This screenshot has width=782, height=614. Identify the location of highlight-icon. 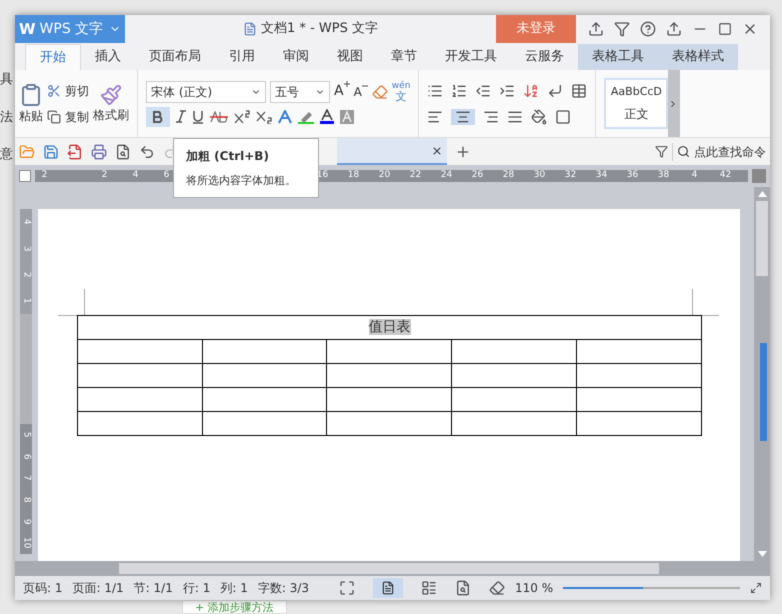
(306, 117).